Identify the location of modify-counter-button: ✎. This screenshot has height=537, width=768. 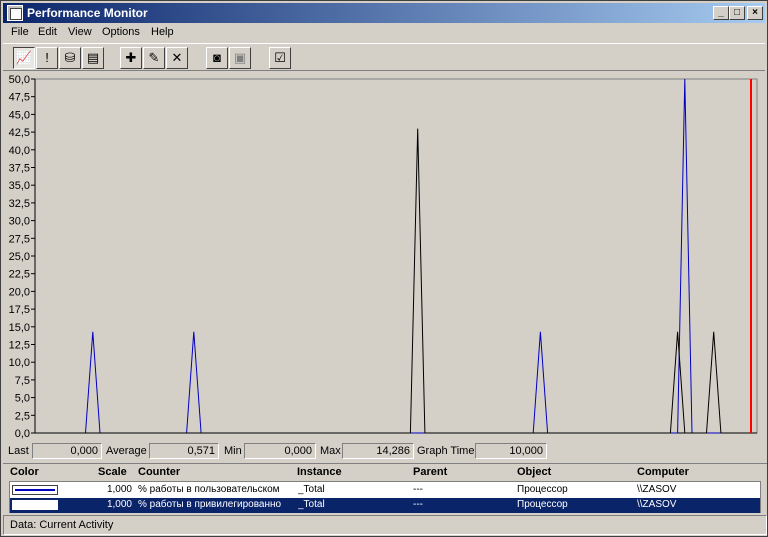
(154, 58).